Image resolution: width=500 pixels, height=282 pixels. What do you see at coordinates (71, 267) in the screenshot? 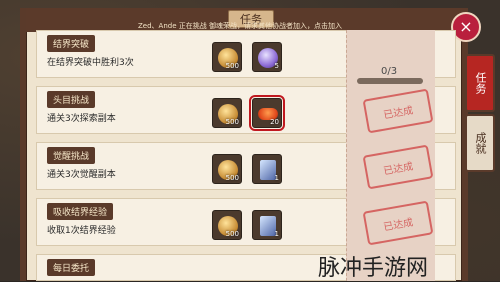
I see `task-name: 每日委托` at bounding box center [71, 267].